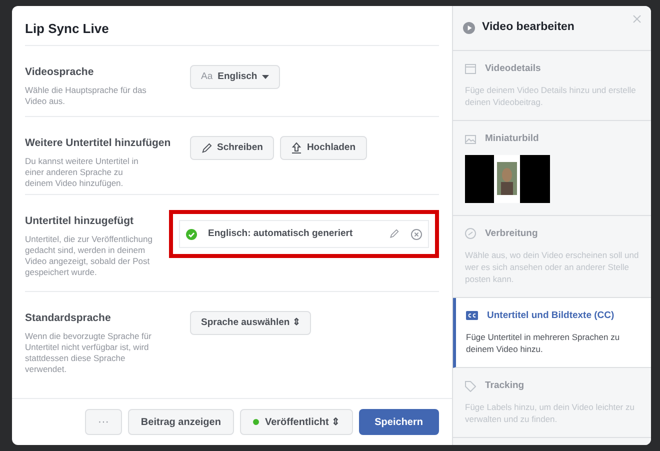 The width and height of the screenshot is (660, 451). Describe the element at coordinates (232, 148) in the screenshot. I see `subtitle-action-button: Schreiben` at that location.